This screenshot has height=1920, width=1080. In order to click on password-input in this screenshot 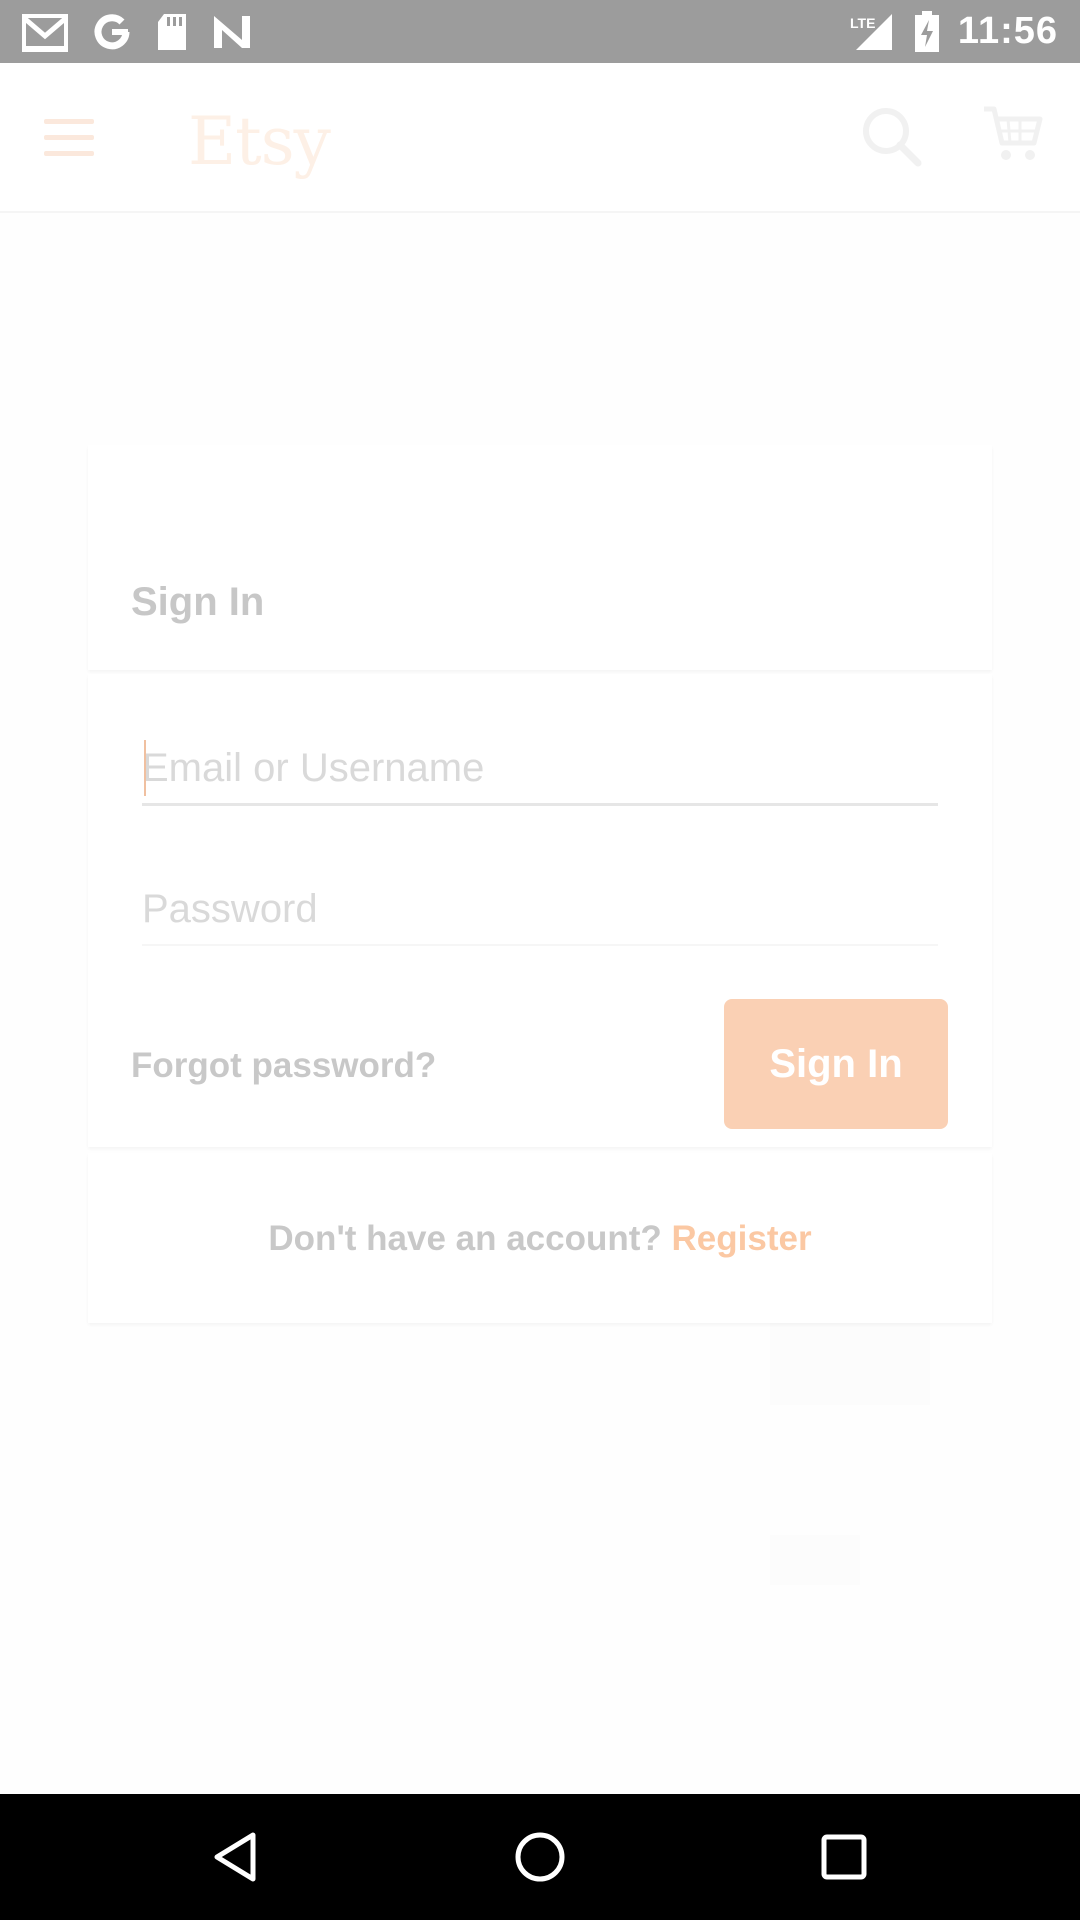, I will do `click(540, 909)`.